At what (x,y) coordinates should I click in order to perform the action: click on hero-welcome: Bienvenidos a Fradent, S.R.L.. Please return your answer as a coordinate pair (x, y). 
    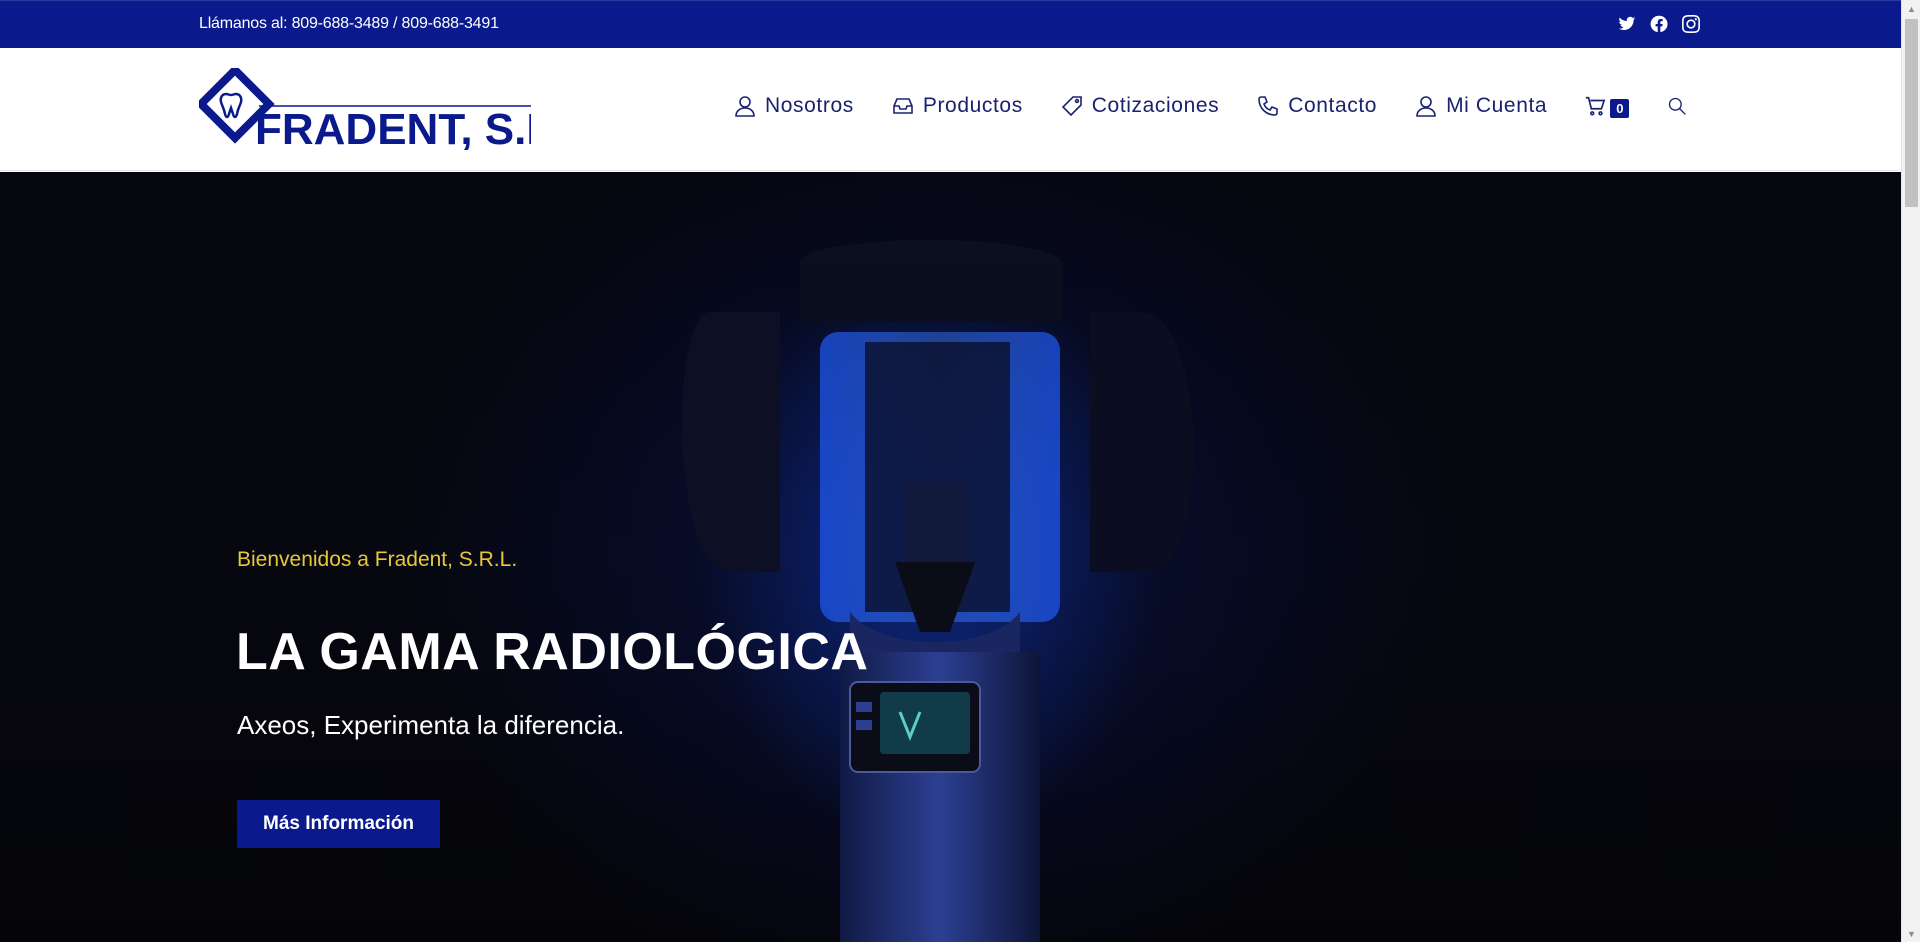
    Looking at the image, I should click on (377, 559).